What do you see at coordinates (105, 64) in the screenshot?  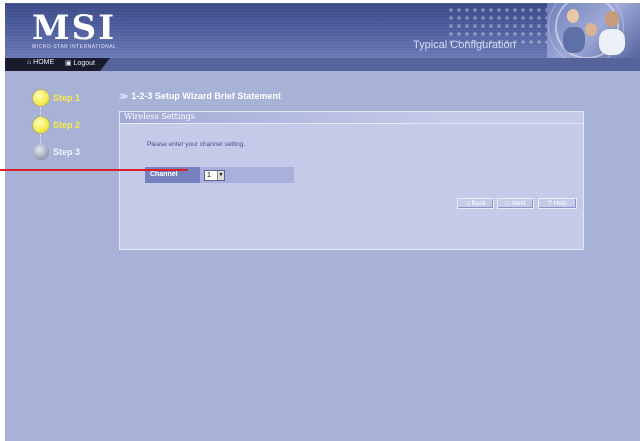 I see `nav-bar-wedge` at bounding box center [105, 64].